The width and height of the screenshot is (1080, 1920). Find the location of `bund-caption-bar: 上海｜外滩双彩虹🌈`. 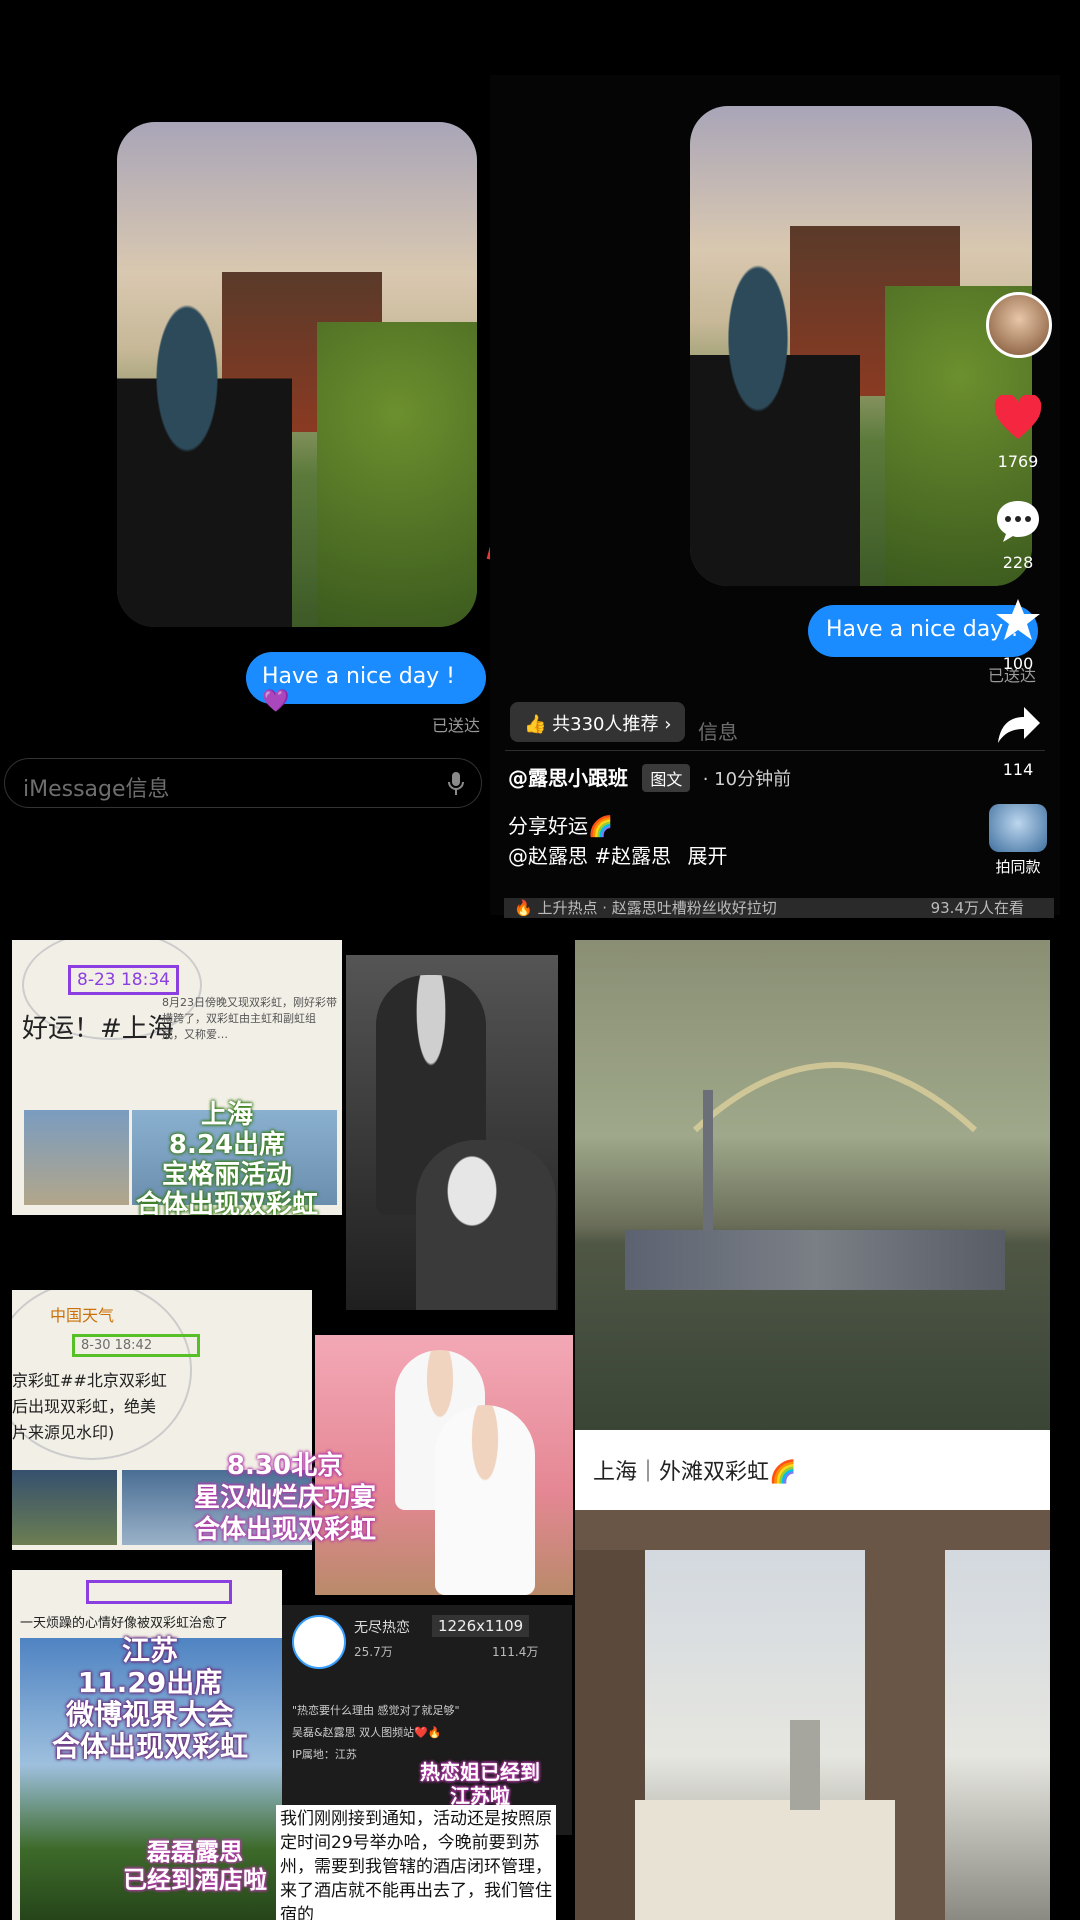

bund-caption-bar: 上海｜外滩双彩虹🌈 is located at coordinates (812, 1470).